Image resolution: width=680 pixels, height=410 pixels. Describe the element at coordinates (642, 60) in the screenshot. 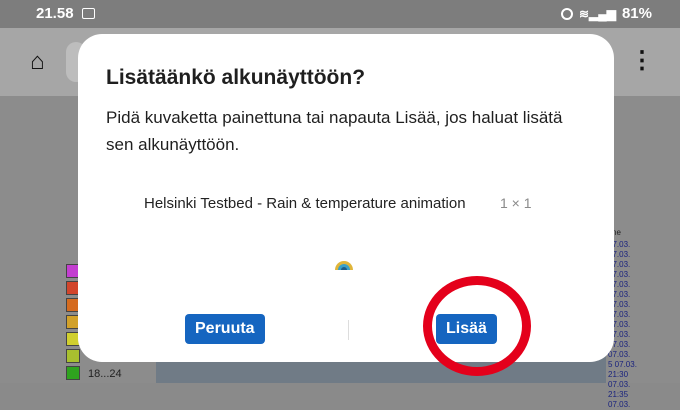

I see `more-menu-icon: ⋮` at that location.